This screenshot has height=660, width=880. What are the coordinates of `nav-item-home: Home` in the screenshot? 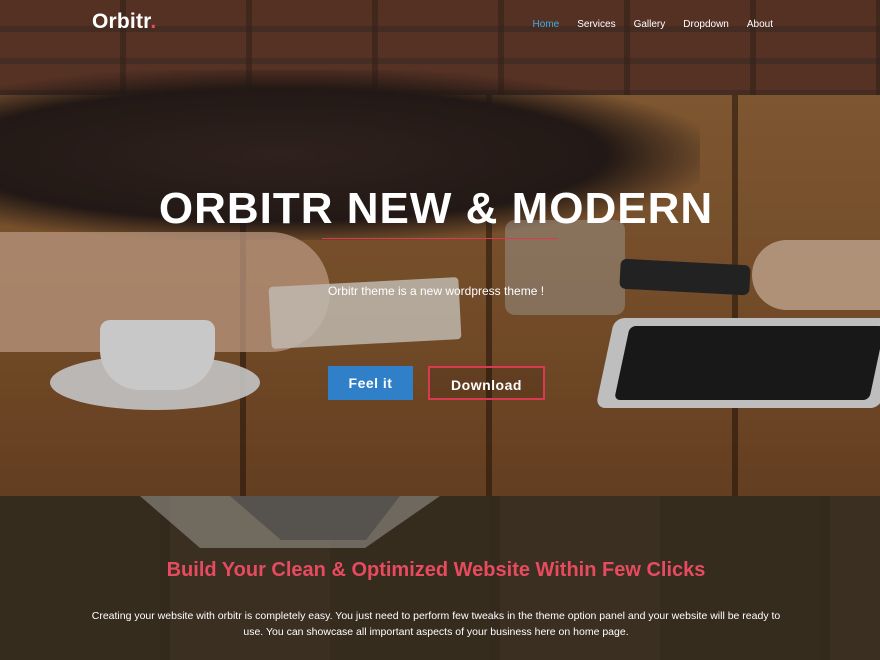 It's located at (546, 24).